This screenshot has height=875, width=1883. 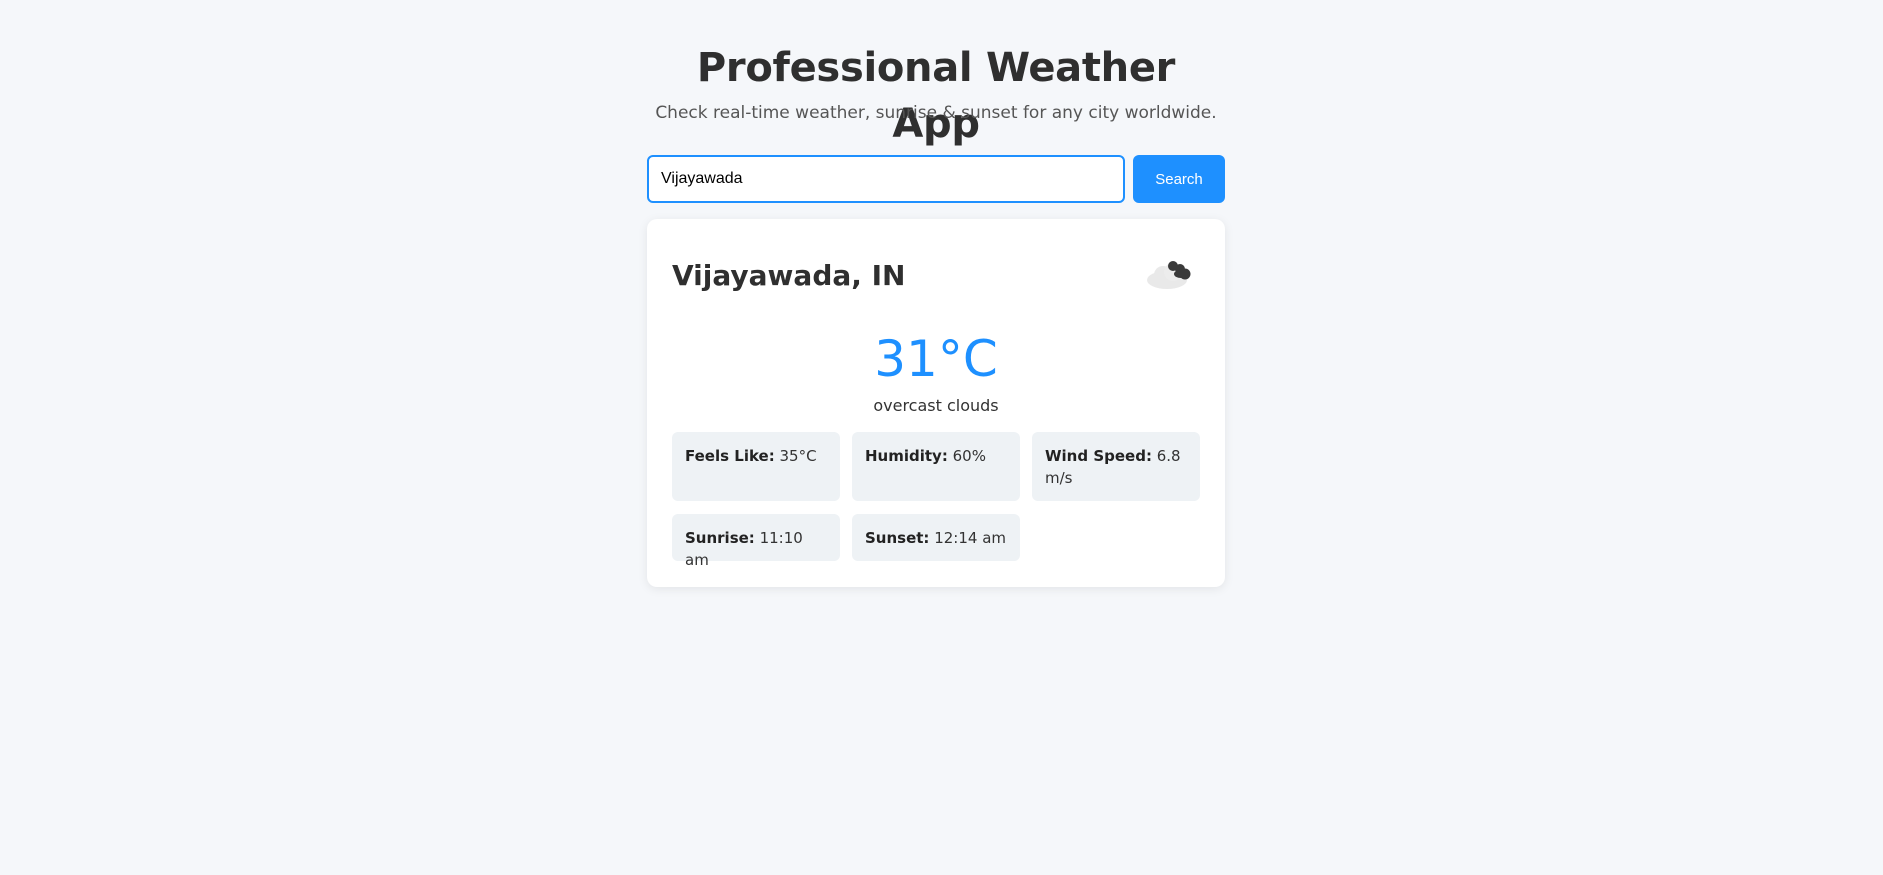 What do you see at coordinates (936, 466) in the screenshot?
I see `detail-humidity: Humidity: 60%` at bounding box center [936, 466].